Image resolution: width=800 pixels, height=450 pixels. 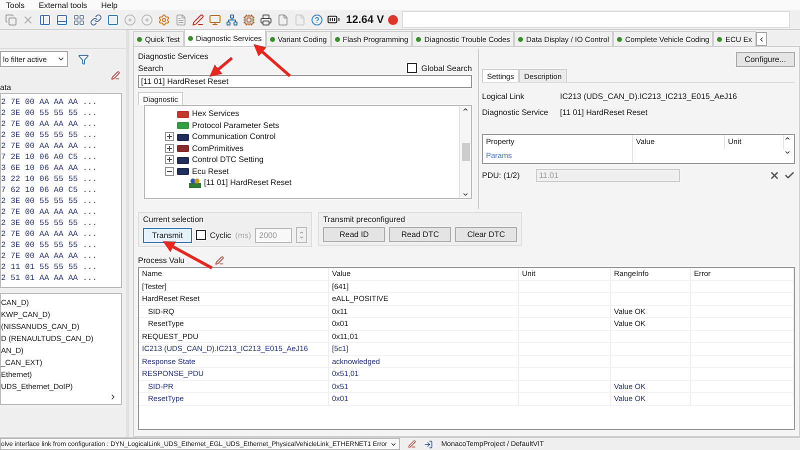 What do you see at coordinates (316, 19) in the screenshot?
I see `help-icon` at bounding box center [316, 19].